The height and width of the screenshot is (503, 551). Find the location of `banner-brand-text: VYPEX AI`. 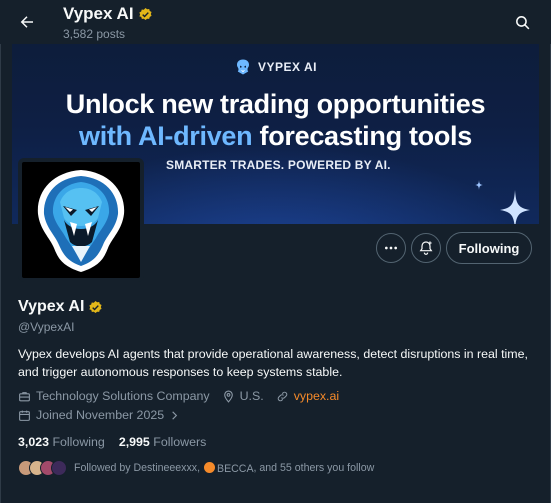

banner-brand-text: VYPEX AI is located at coordinates (287, 67).